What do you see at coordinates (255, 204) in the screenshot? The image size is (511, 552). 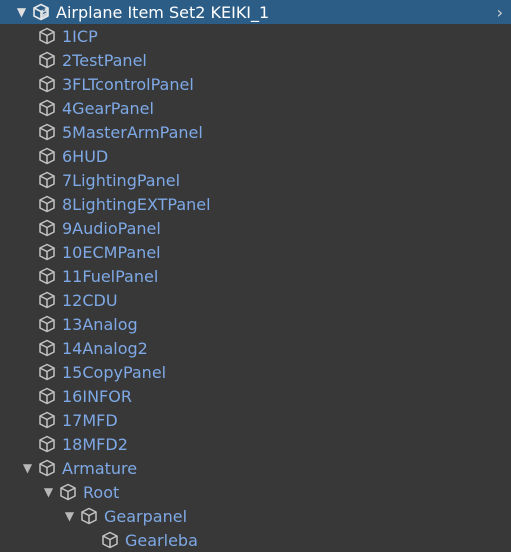 I see `hierarchy-item-8lightingextpanel: 8LightingEXTPanel` at bounding box center [255, 204].